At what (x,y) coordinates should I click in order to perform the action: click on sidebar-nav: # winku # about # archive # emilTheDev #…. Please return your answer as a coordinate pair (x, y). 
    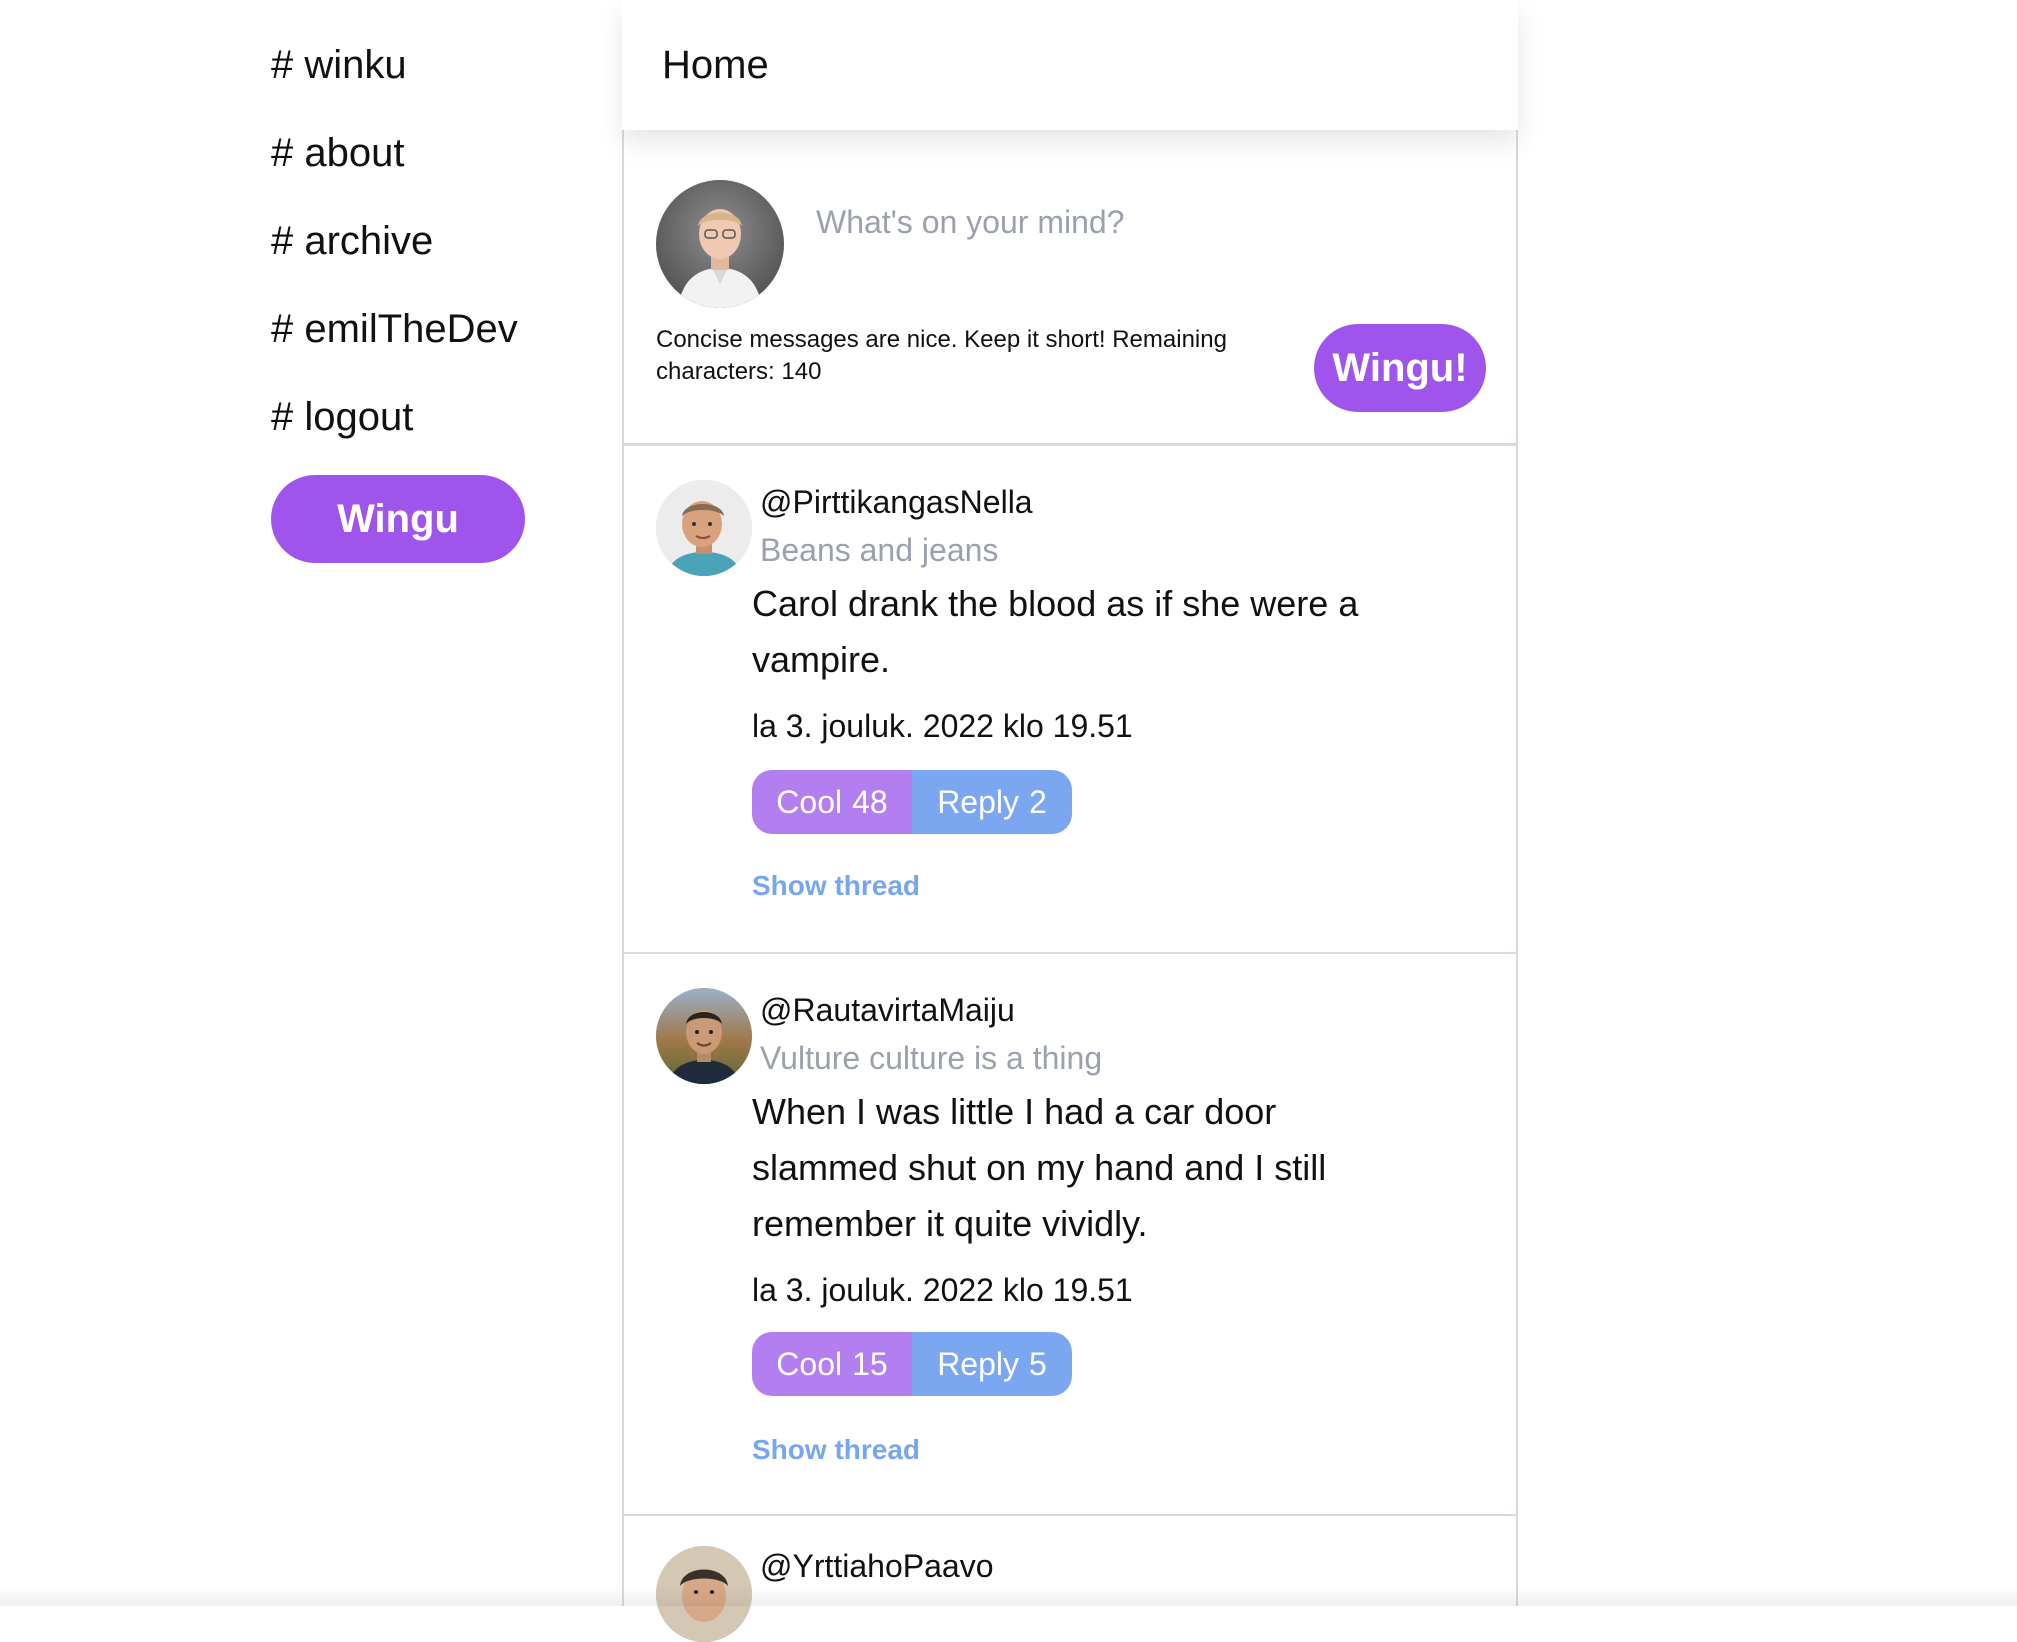
    Looking at the image, I should click on (421, 296).